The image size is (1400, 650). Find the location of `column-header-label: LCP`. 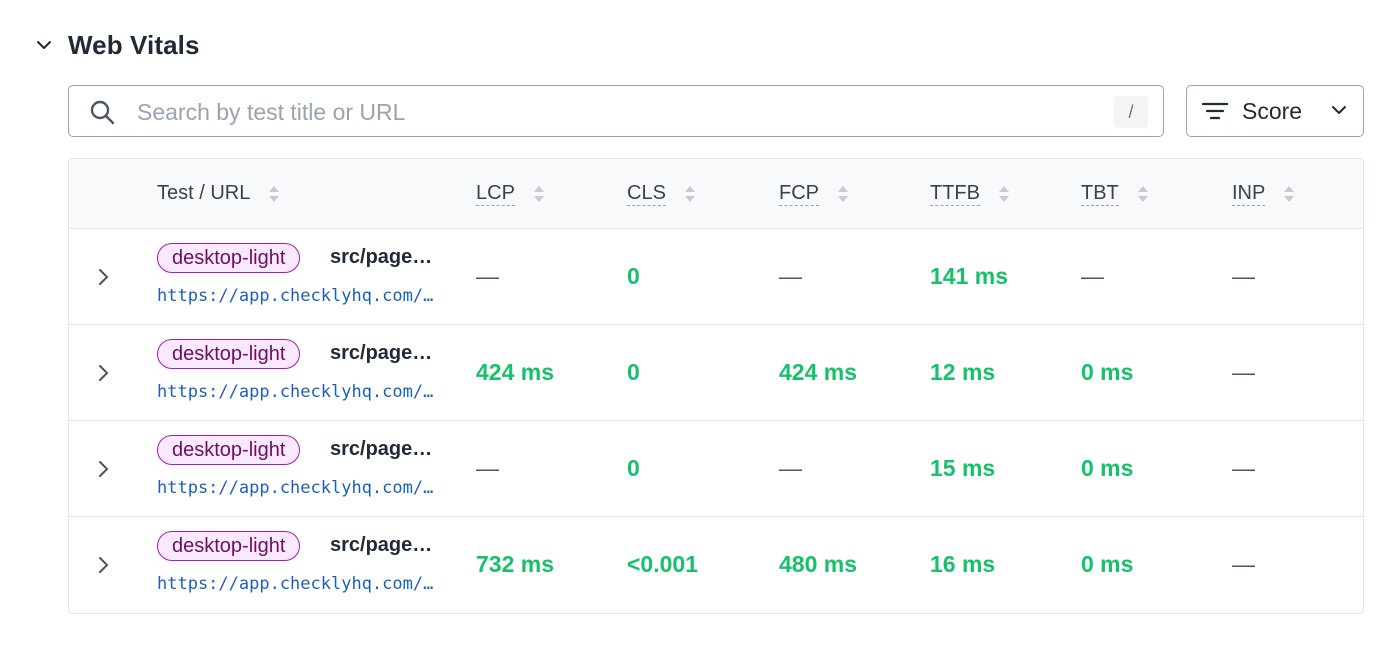

column-header-label: LCP is located at coordinates (495, 193).